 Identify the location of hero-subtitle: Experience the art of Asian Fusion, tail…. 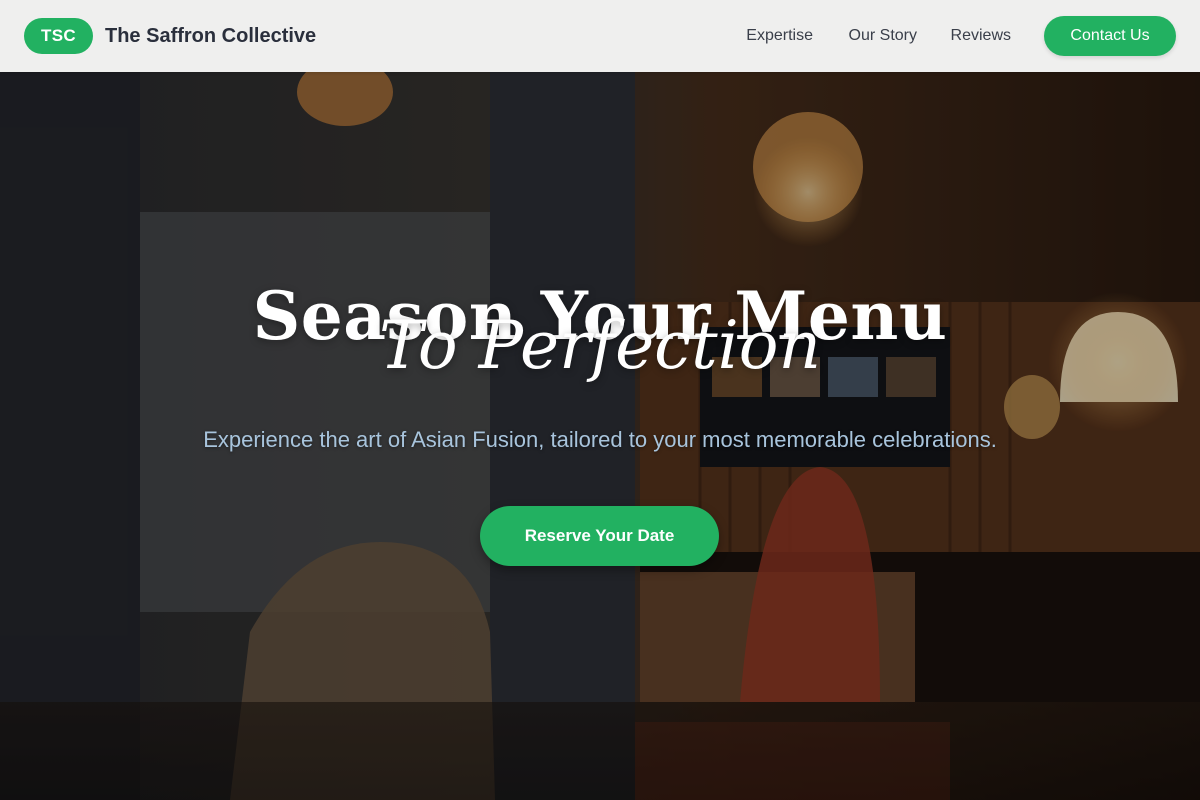
(600, 439).